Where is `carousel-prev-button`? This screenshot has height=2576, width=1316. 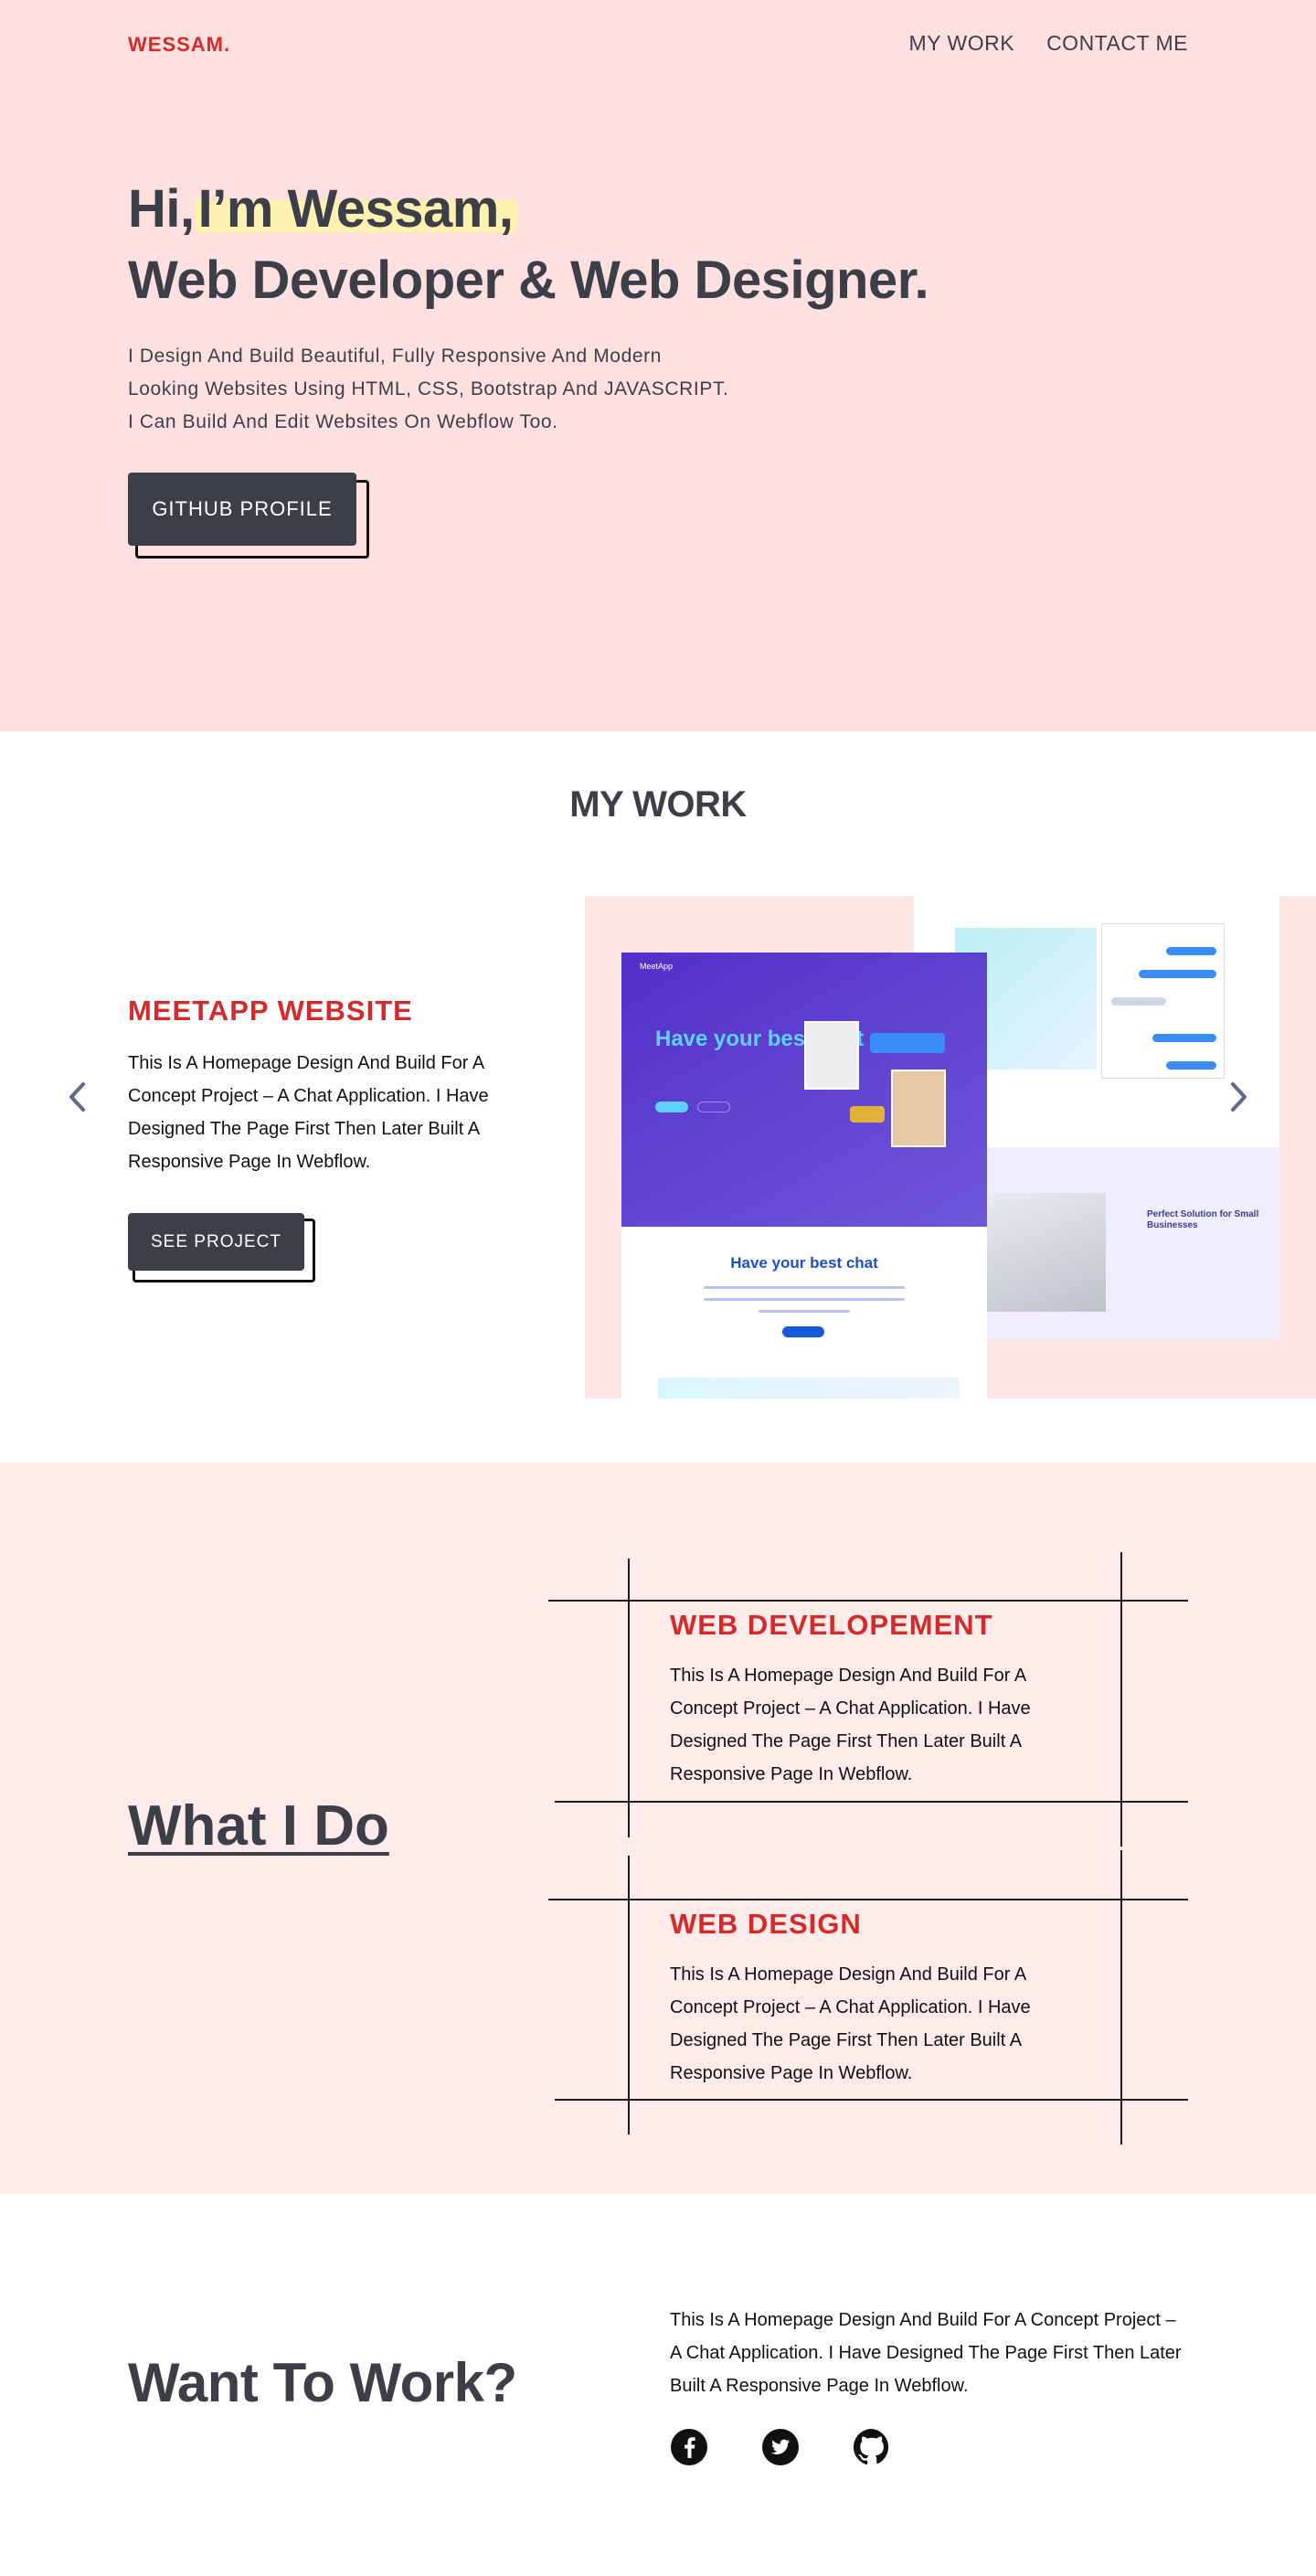
carousel-prev-button is located at coordinates (77, 1097).